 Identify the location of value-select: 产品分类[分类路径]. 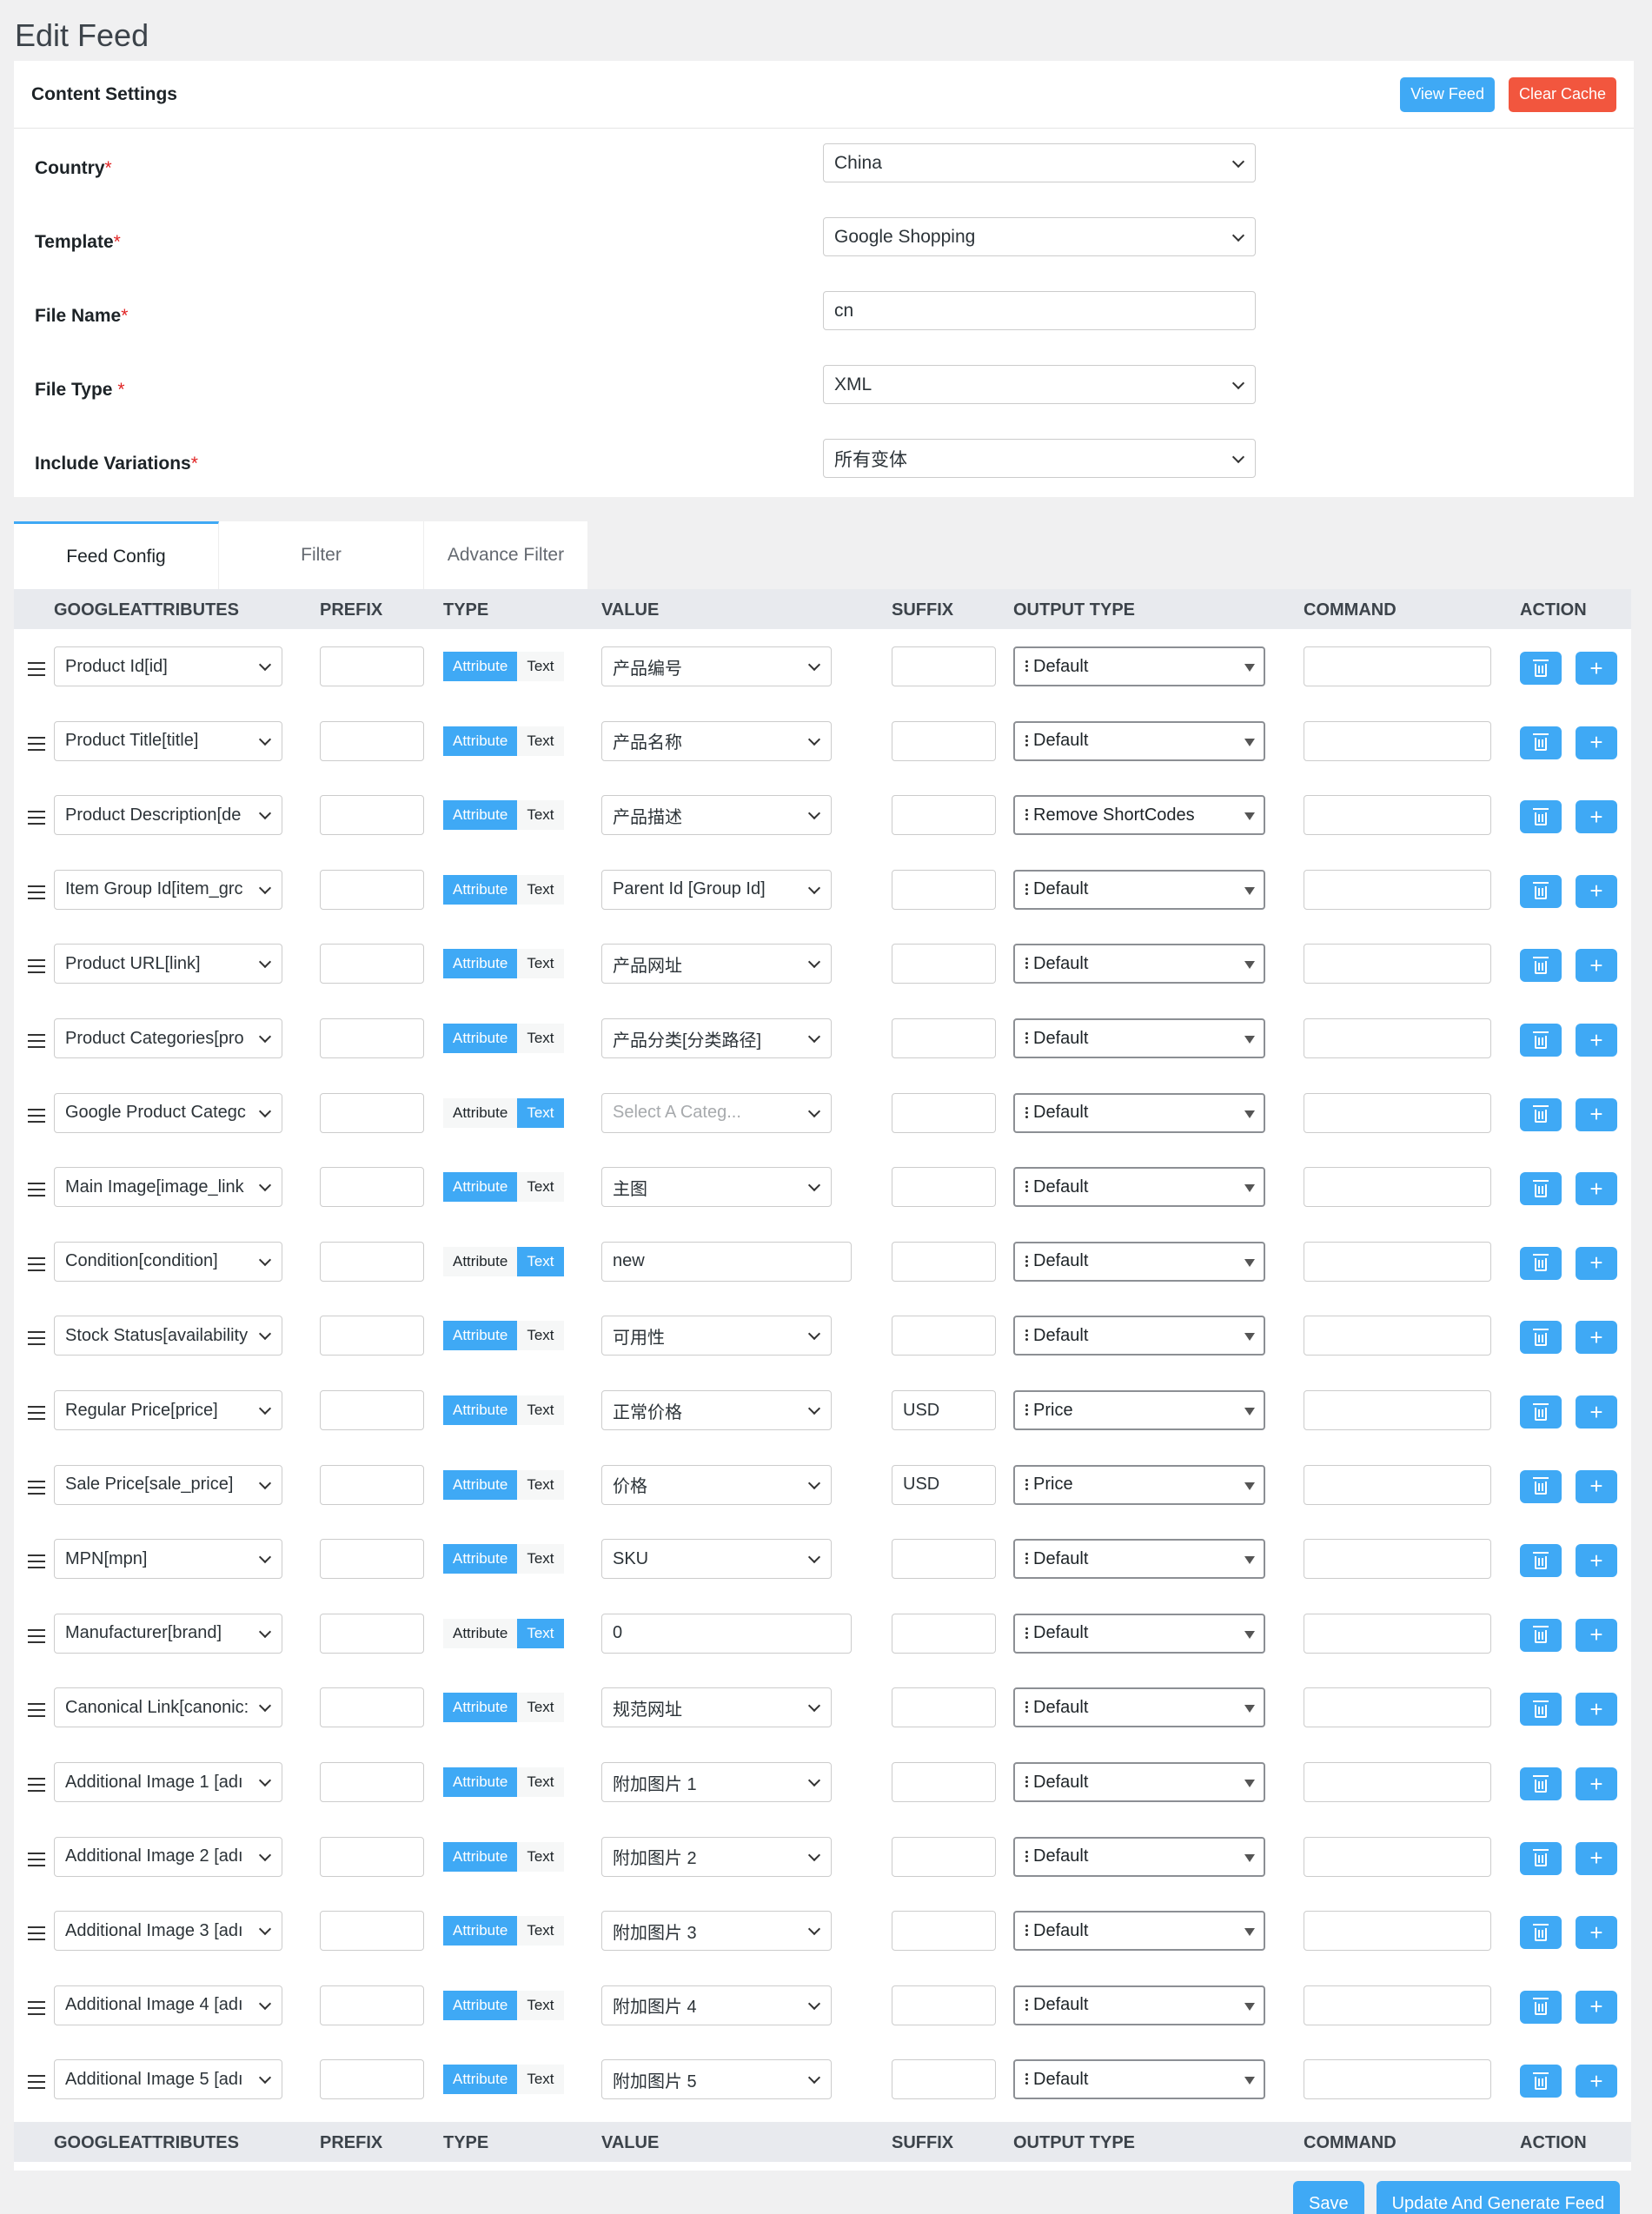
(717, 1038).